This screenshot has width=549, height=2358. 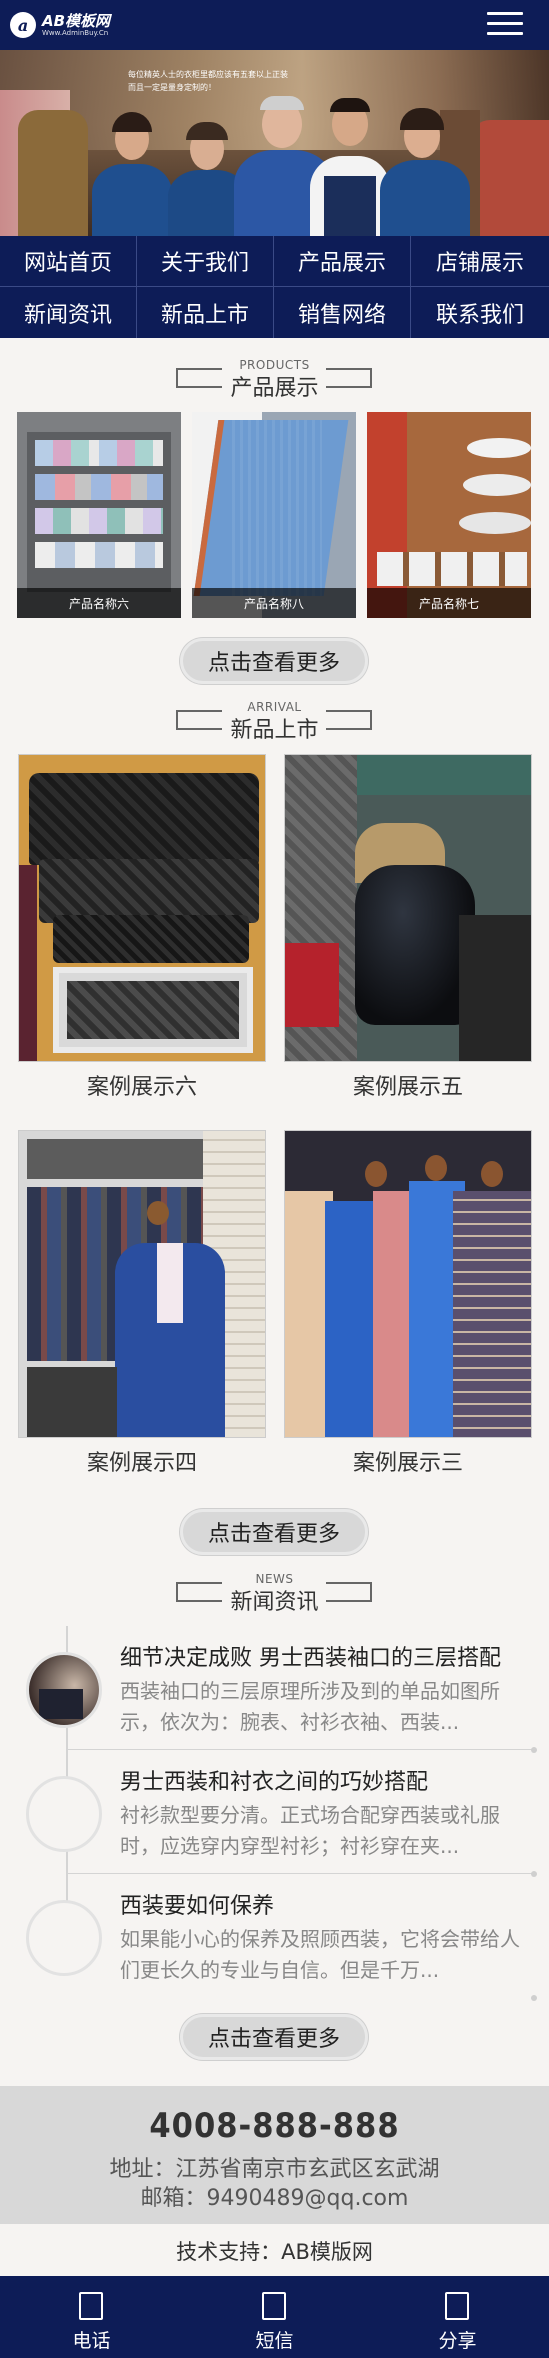 What do you see at coordinates (480, 261) in the screenshot?
I see `nav-stores: 店铺展示` at bounding box center [480, 261].